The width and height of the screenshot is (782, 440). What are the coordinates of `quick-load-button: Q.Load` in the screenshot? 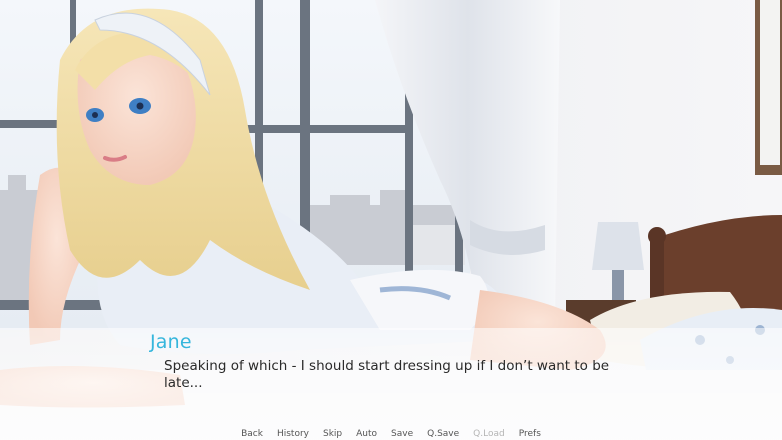 It's located at (489, 434).